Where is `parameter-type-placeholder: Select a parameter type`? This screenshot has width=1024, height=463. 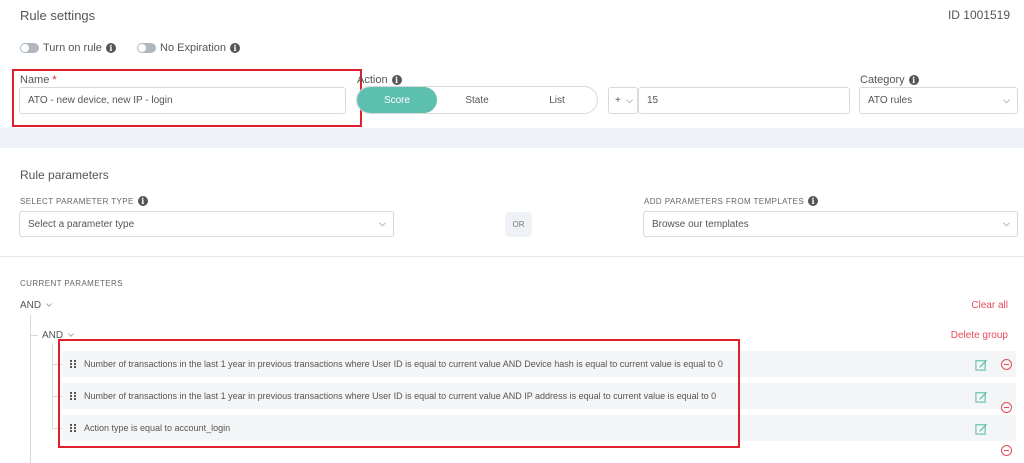
parameter-type-placeholder: Select a parameter type is located at coordinates (81, 224).